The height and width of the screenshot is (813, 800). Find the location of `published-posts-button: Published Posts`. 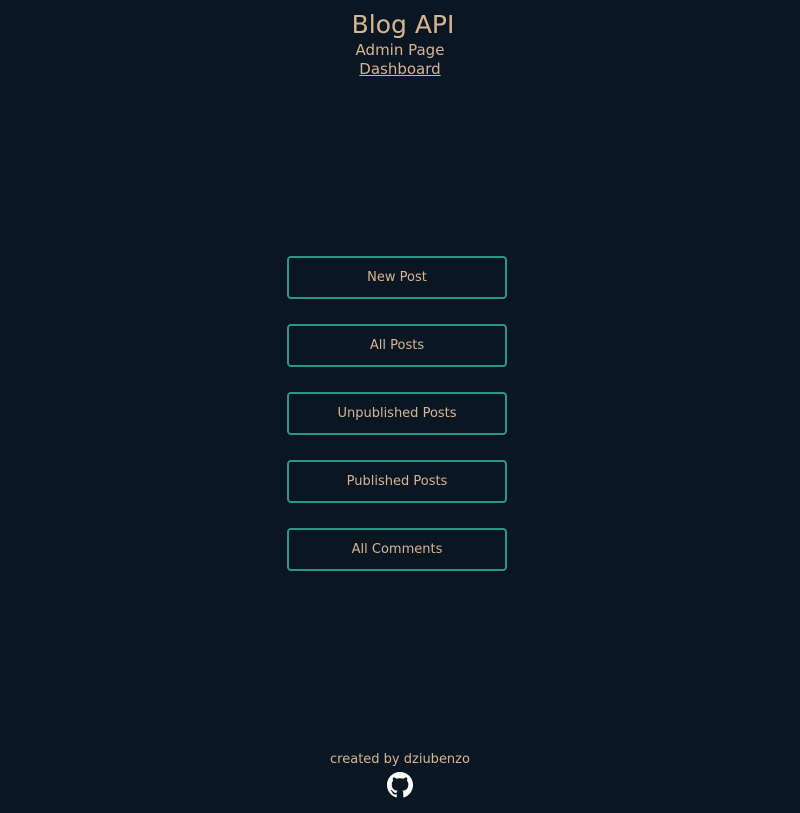

published-posts-button: Published Posts is located at coordinates (397, 481).